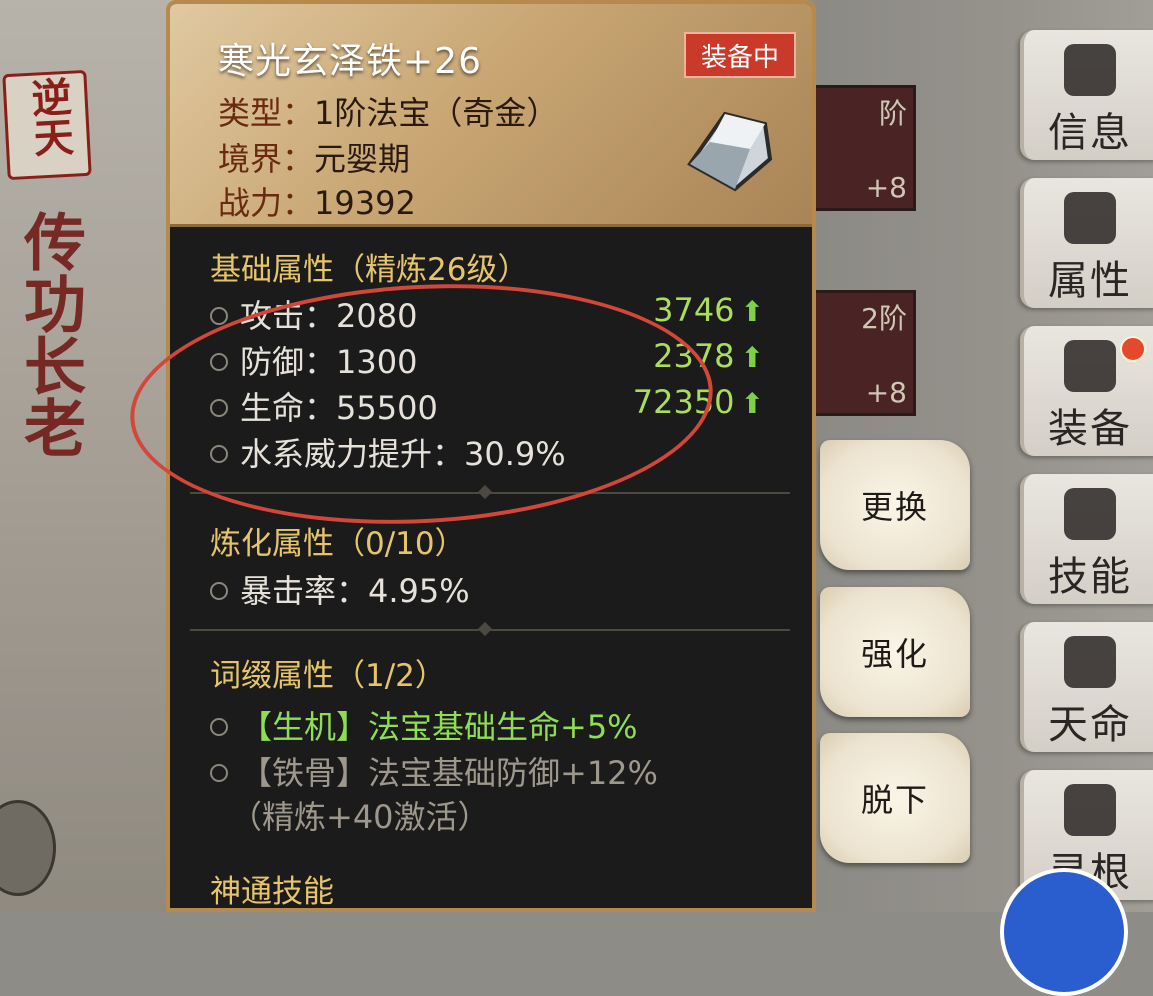 This screenshot has height=996, width=1153. What do you see at coordinates (500, 724) in the screenshot?
I see `affix-row-vitality: 【生机】法宝基础生命+5%` at bounding box center [500, 724].